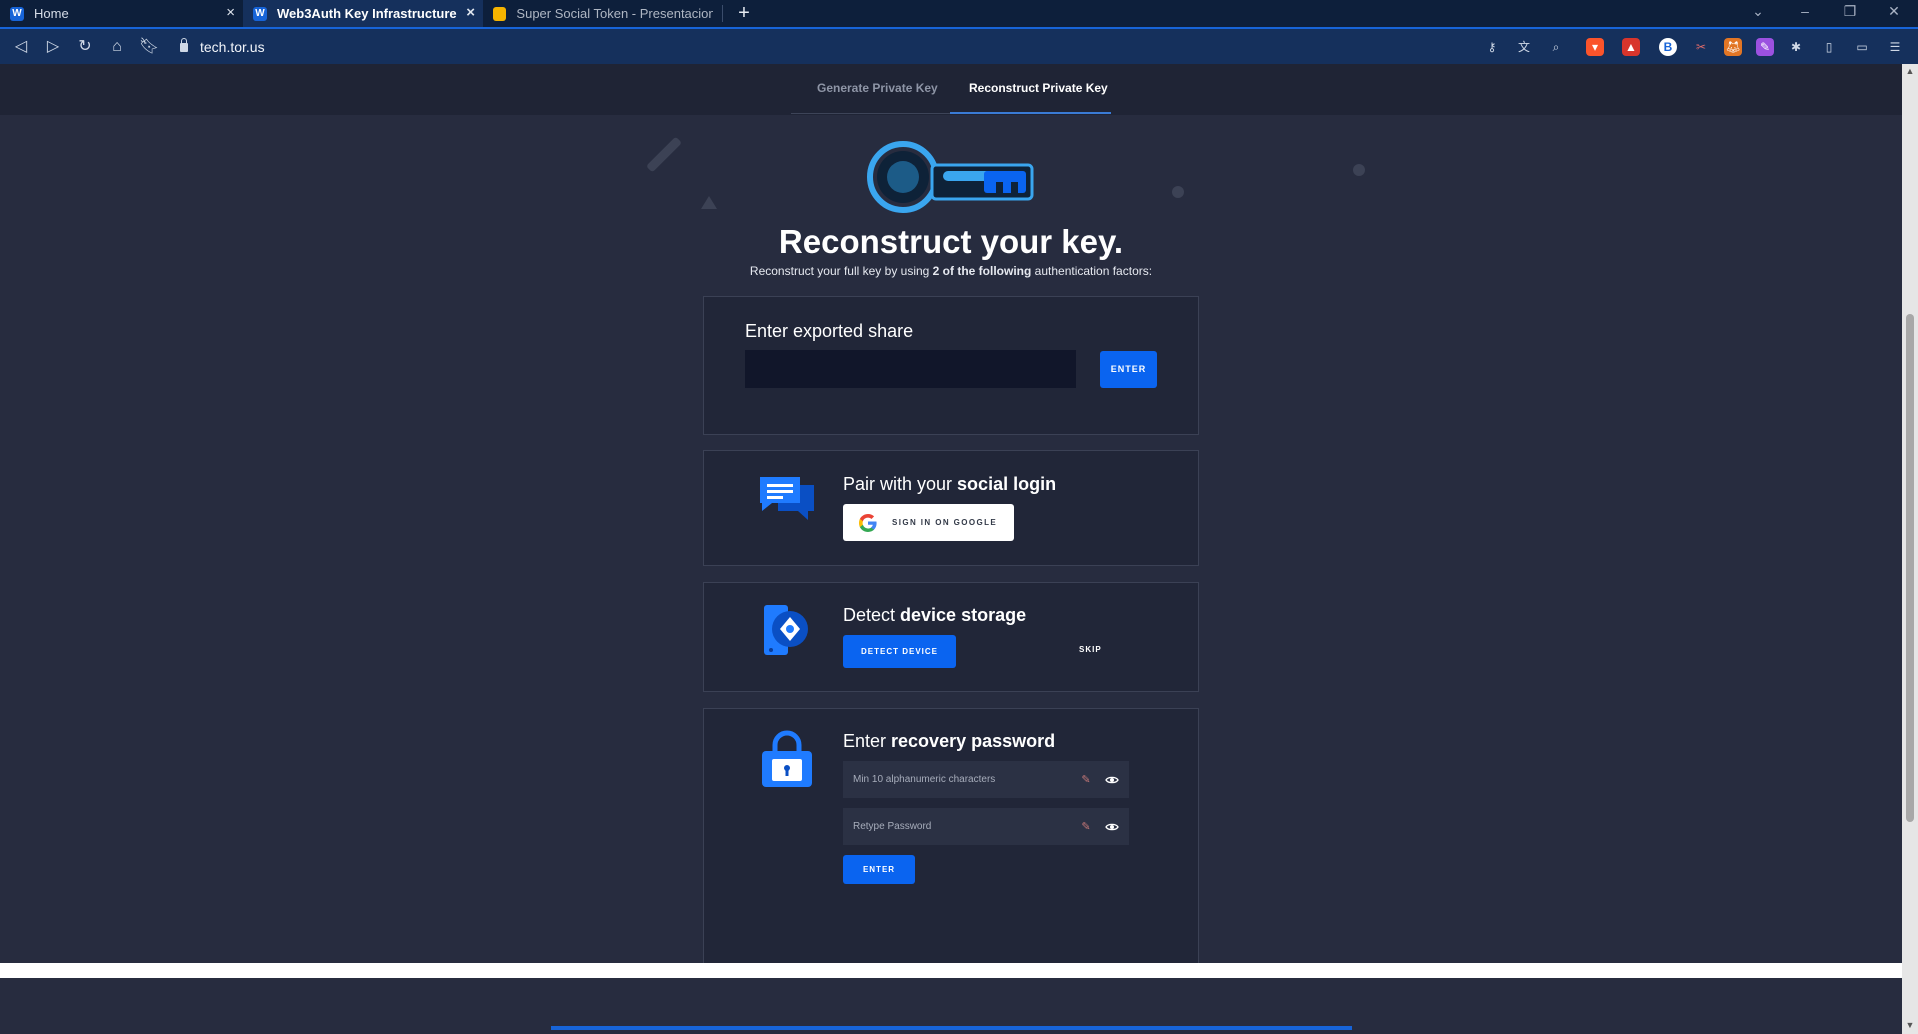 This screenshot has width=1918, height=1034. Describe the element at coordinates (787, 758) in the screenshot. I see `padlock-icon` at that location.